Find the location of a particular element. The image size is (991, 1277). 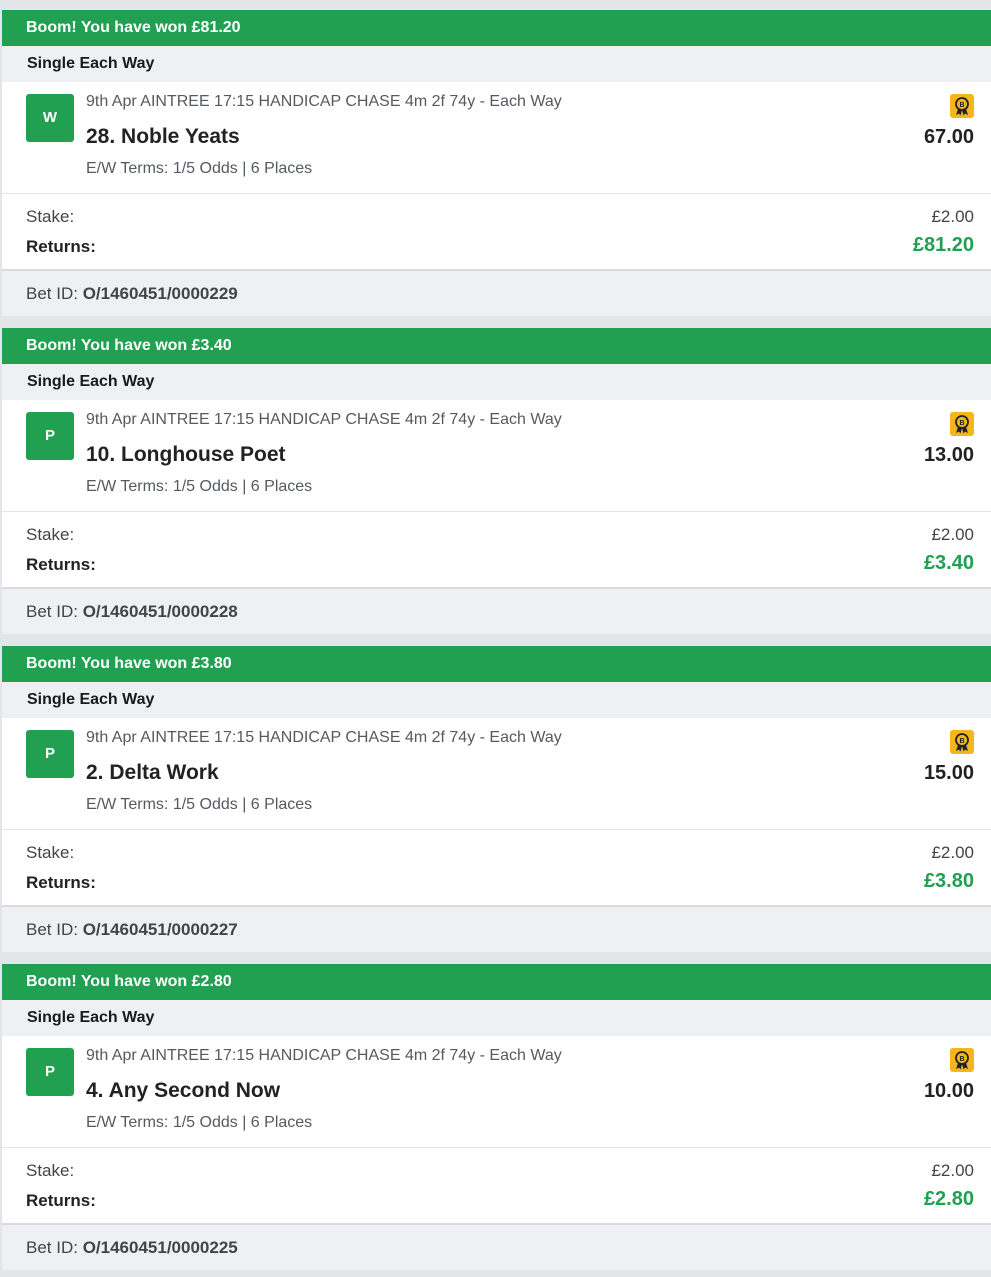

win-banner: Boom! You have won £81.20 is located at coordinates (496, 28).